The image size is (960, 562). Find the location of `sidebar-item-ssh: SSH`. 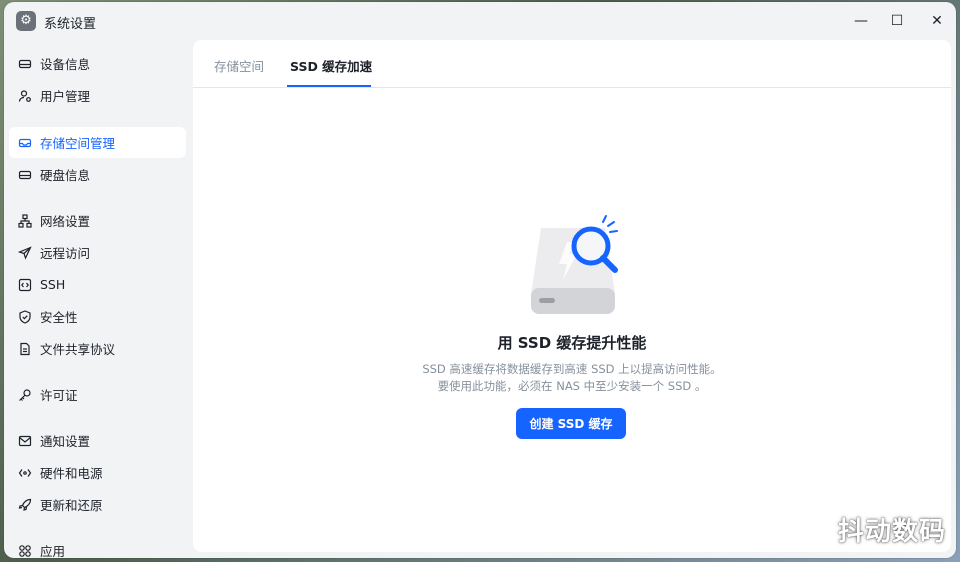

sidebar-item-ssh: SSH is located at coordinates (97, 284).